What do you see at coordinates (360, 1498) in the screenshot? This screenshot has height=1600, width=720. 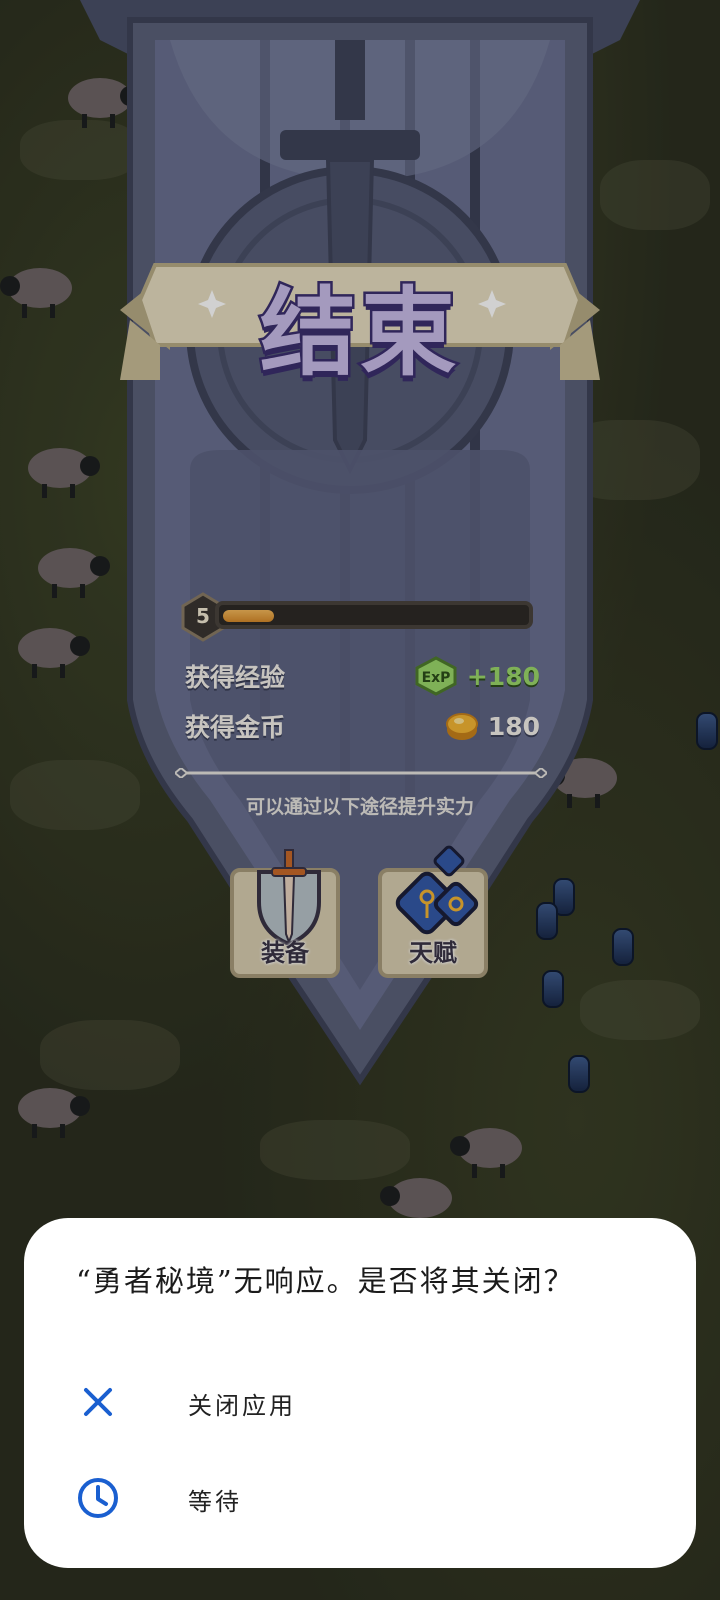 I see `wait-option: 等待` at bounding box center [360, 1498].